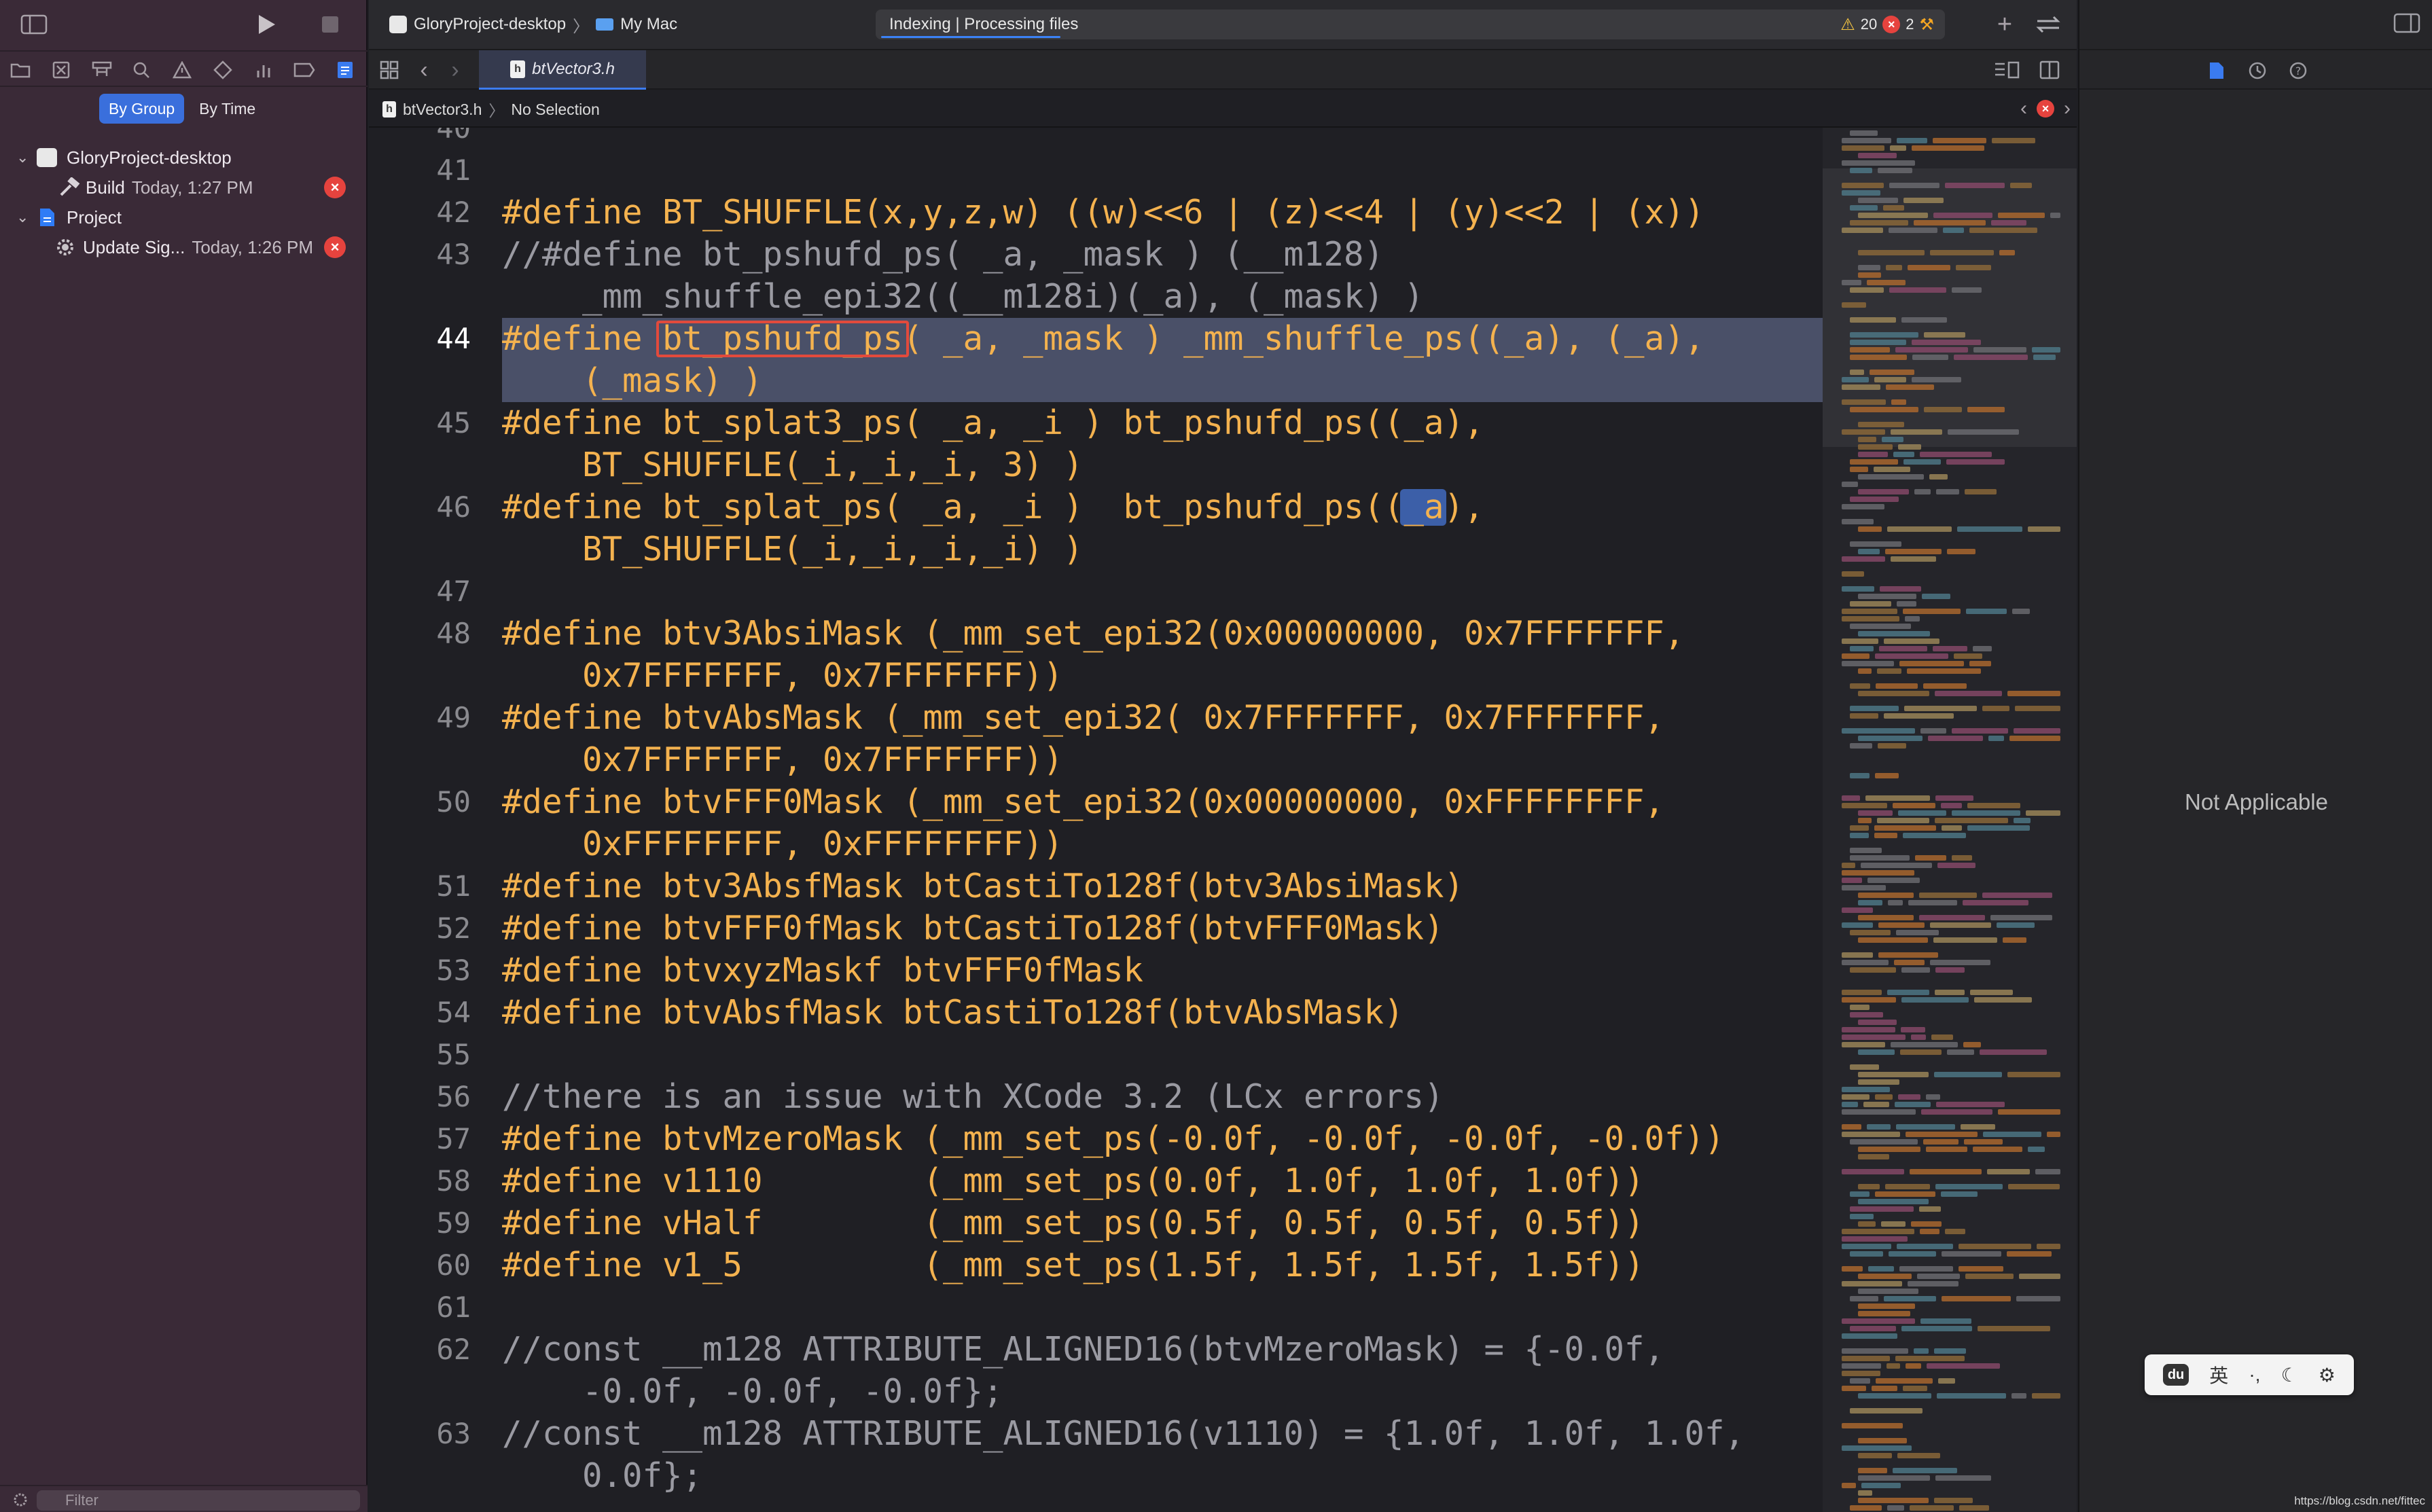  I want to click on inspector-toggle-icon, so click(2407, 23).